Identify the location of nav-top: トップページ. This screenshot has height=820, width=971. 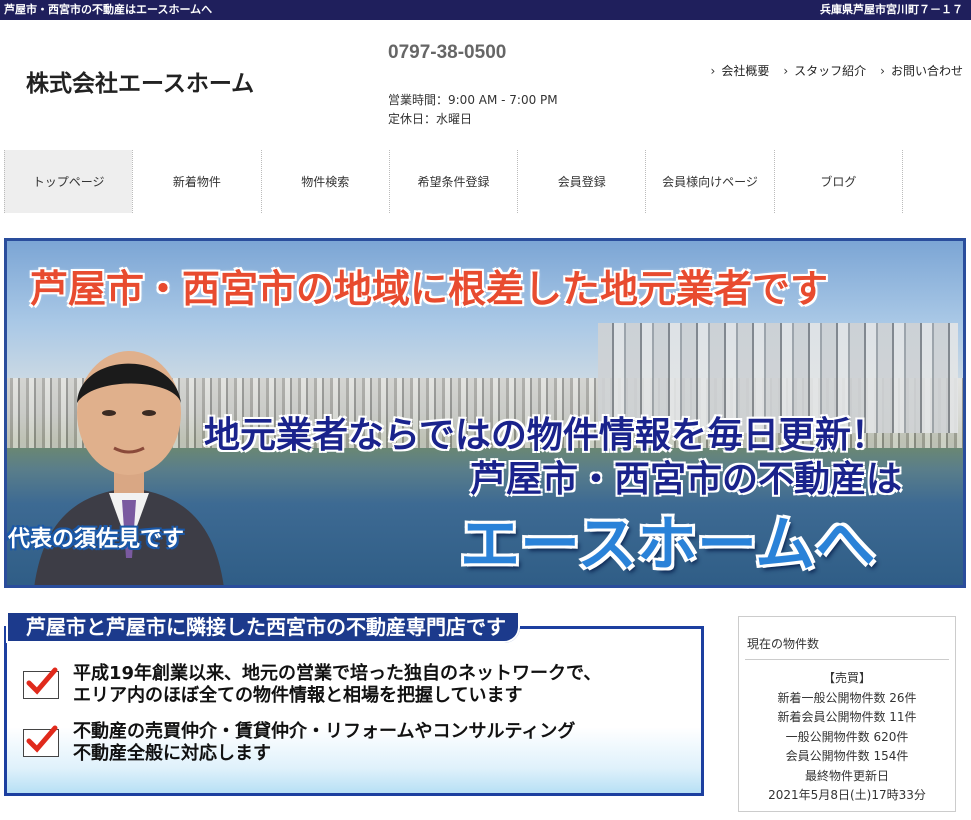
(68, 181).